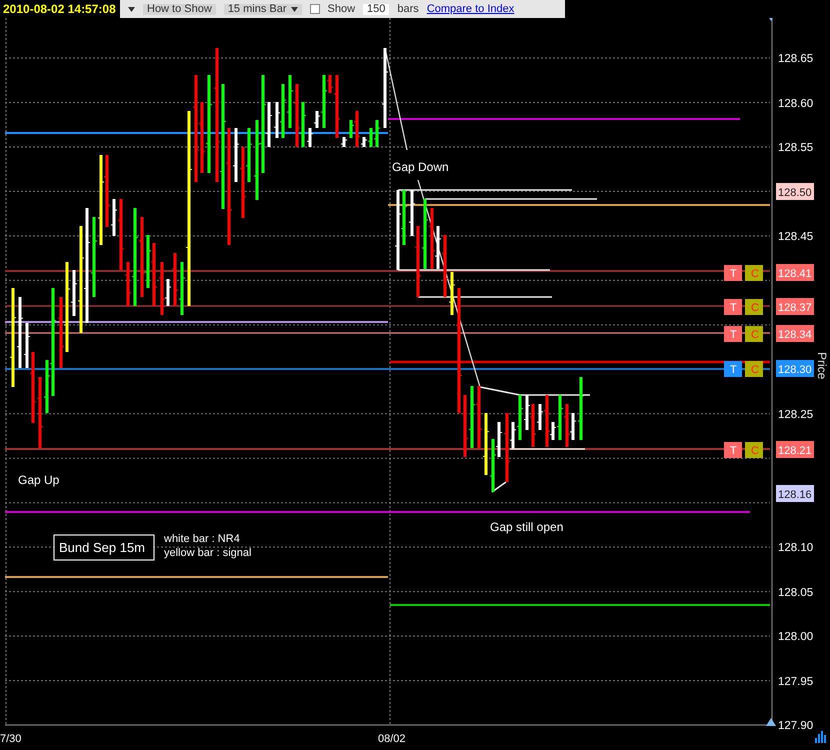  What do you see at coordinates (795, 493) in the screenshot?
I see `price-tag: 128.16` at bounding box center [795, 493].